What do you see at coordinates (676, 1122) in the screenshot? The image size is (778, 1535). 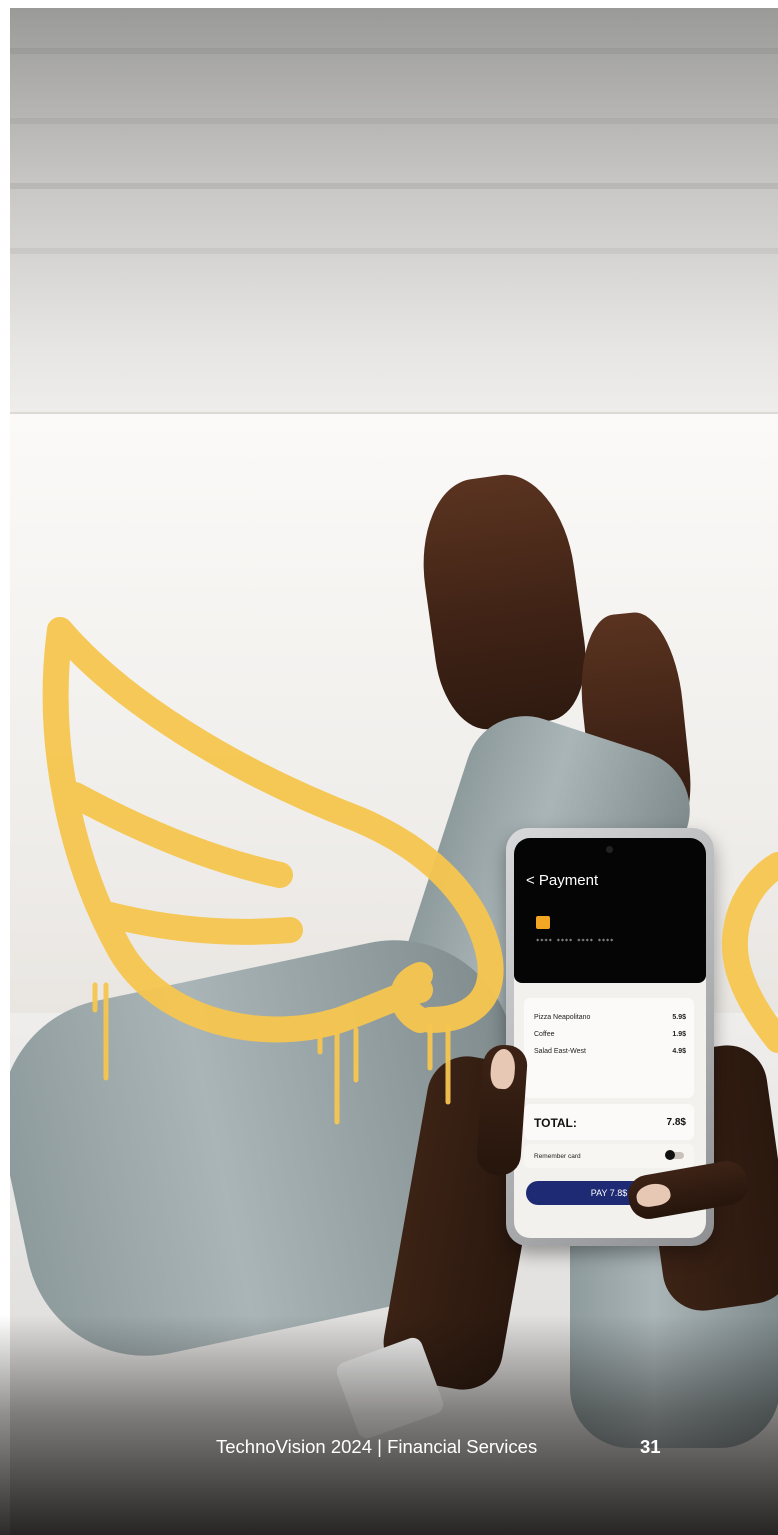 I see `total-value: 7.8$` at bounding box center [676, 1122].